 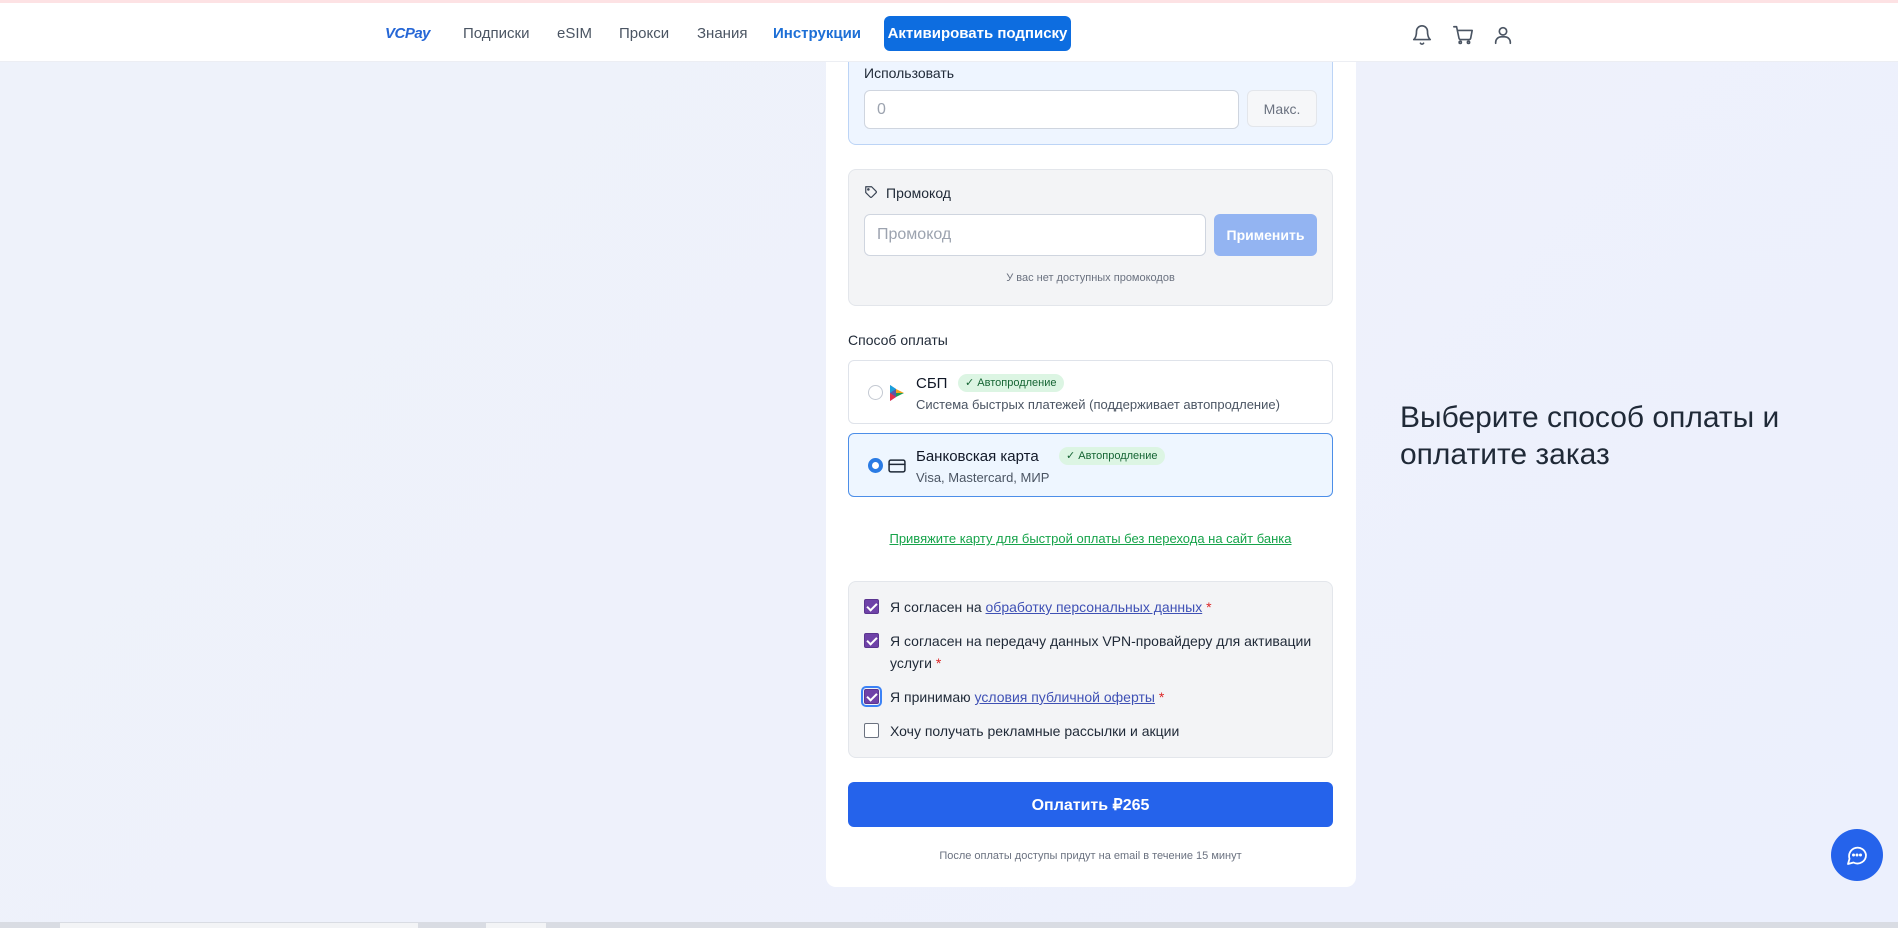 What do you see at coordinates (1090, 804) in the screenshot?
I see `pay-button: Оплатить ₽265` at bounding box center [1090, 804].